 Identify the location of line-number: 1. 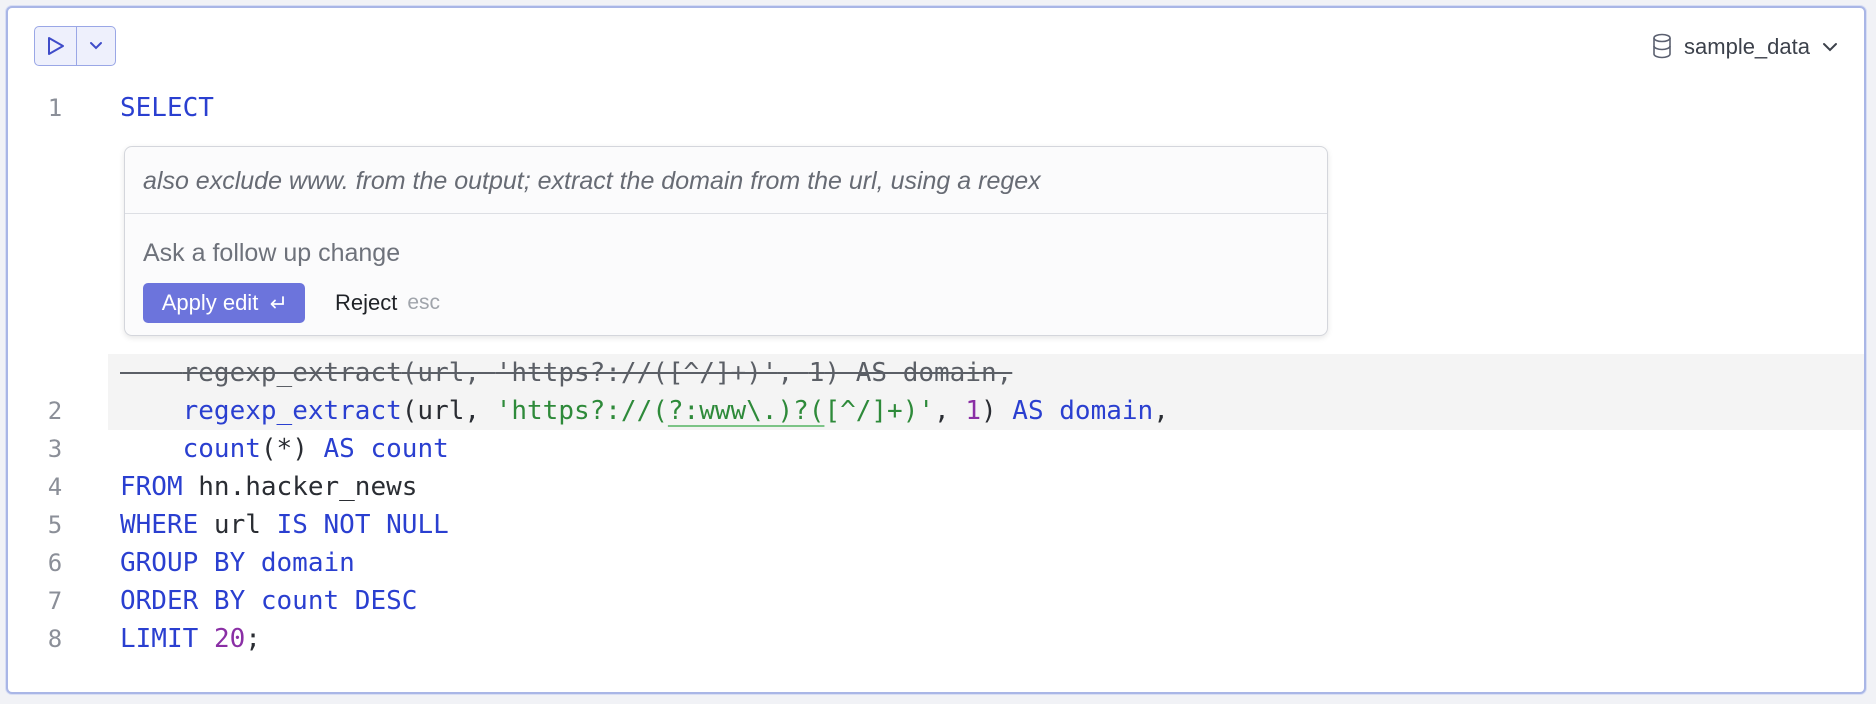
(55, 108).